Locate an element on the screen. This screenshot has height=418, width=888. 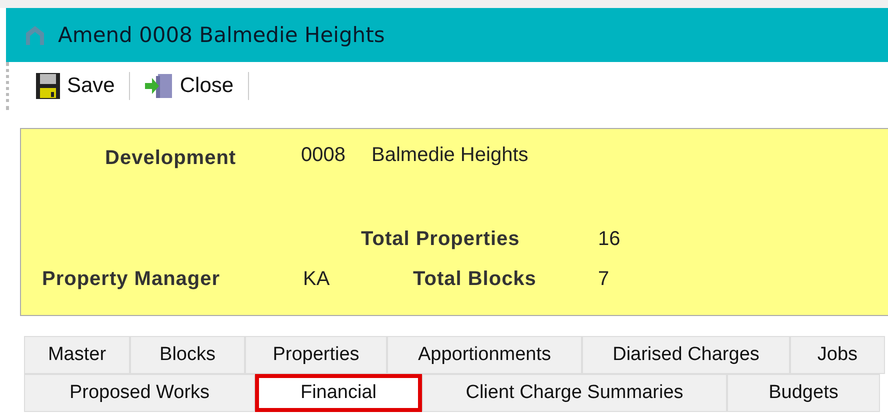
field-value: KA is located at coordinates (316, 279).